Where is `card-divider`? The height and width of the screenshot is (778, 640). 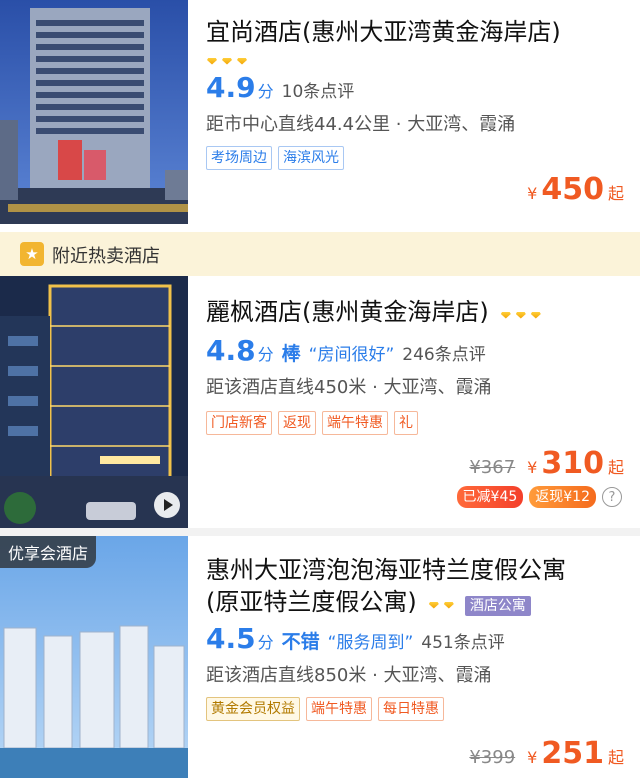 card-divider is located at coordinates (320, 532).